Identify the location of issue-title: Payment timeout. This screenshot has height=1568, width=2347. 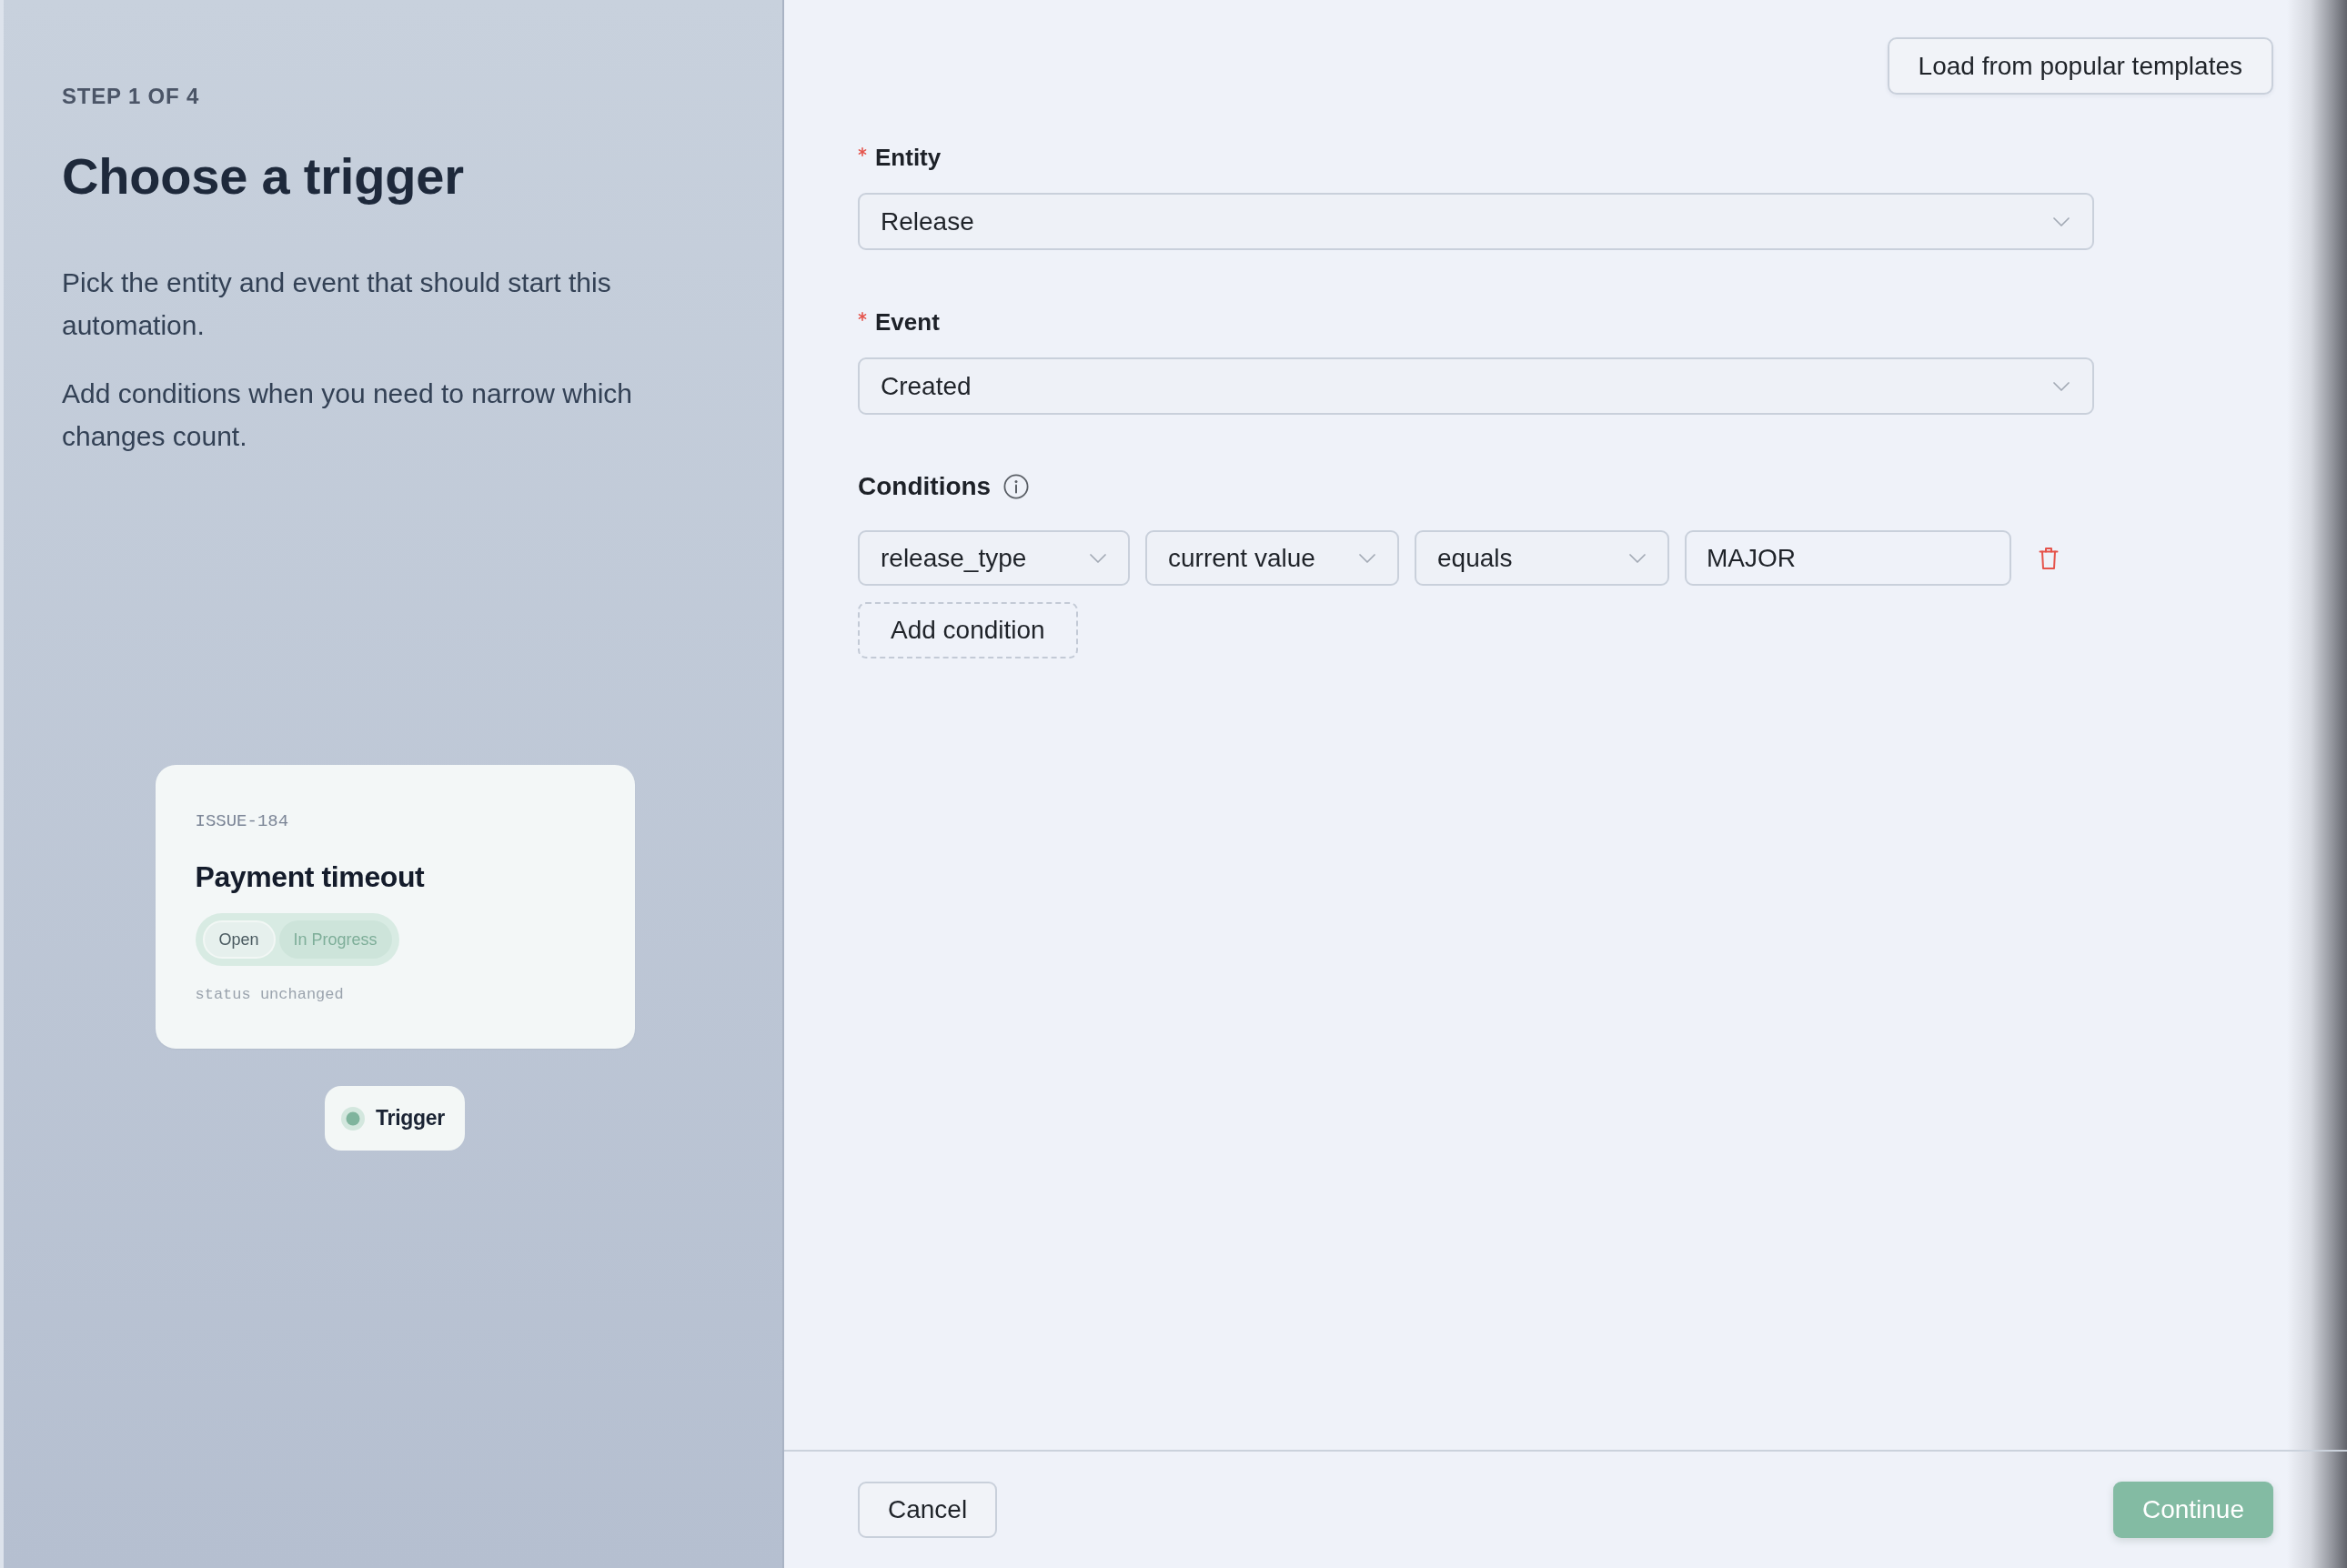
(310, 877).